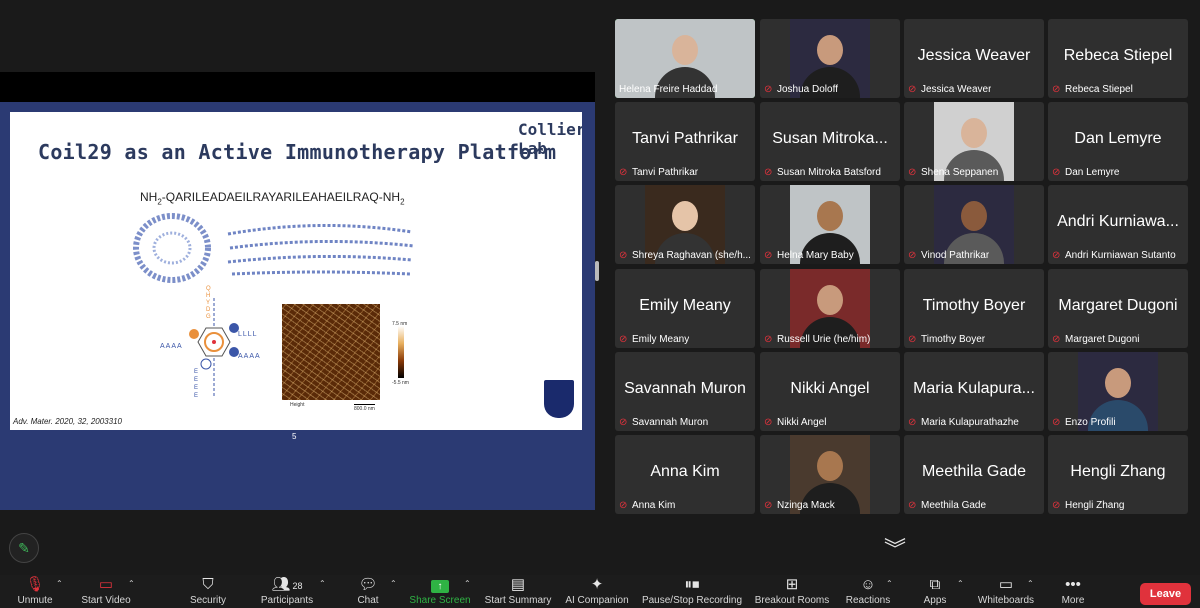  What do you see at coordinates (1118, 391) in the screenshot?
I see `participant-tile: ⊘ Enzo Profili` at bounding box center [1118, 391].